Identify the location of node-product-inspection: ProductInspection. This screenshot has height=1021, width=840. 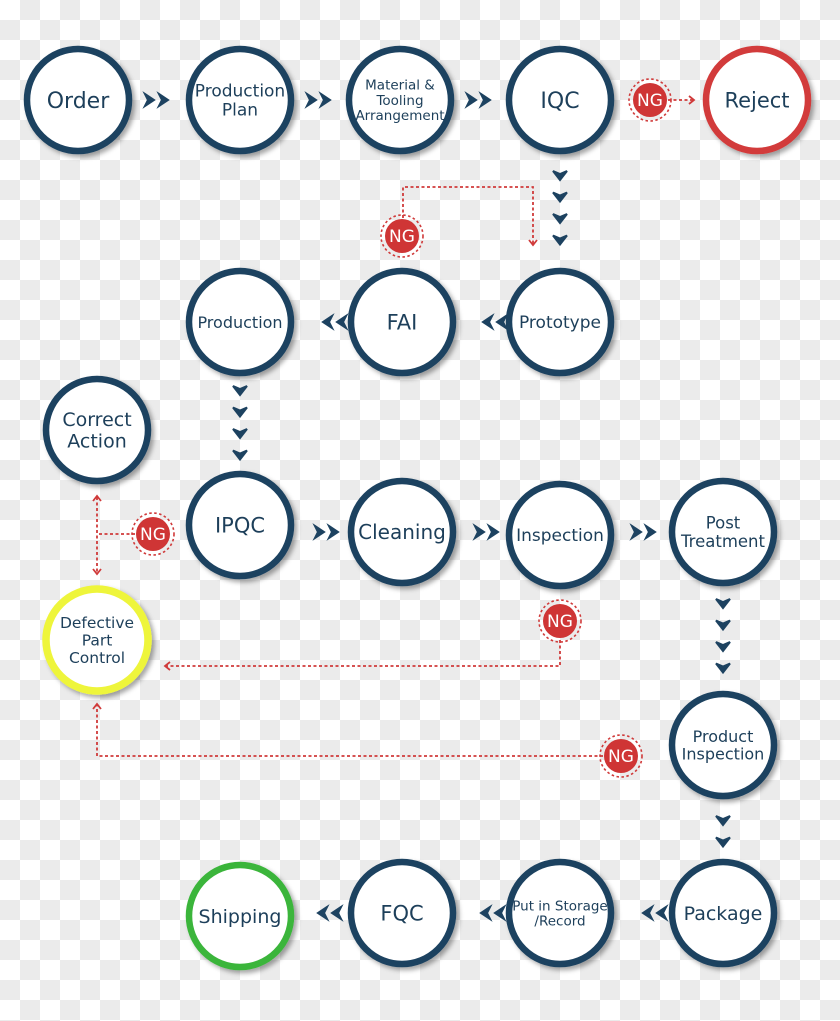
(723, 745).